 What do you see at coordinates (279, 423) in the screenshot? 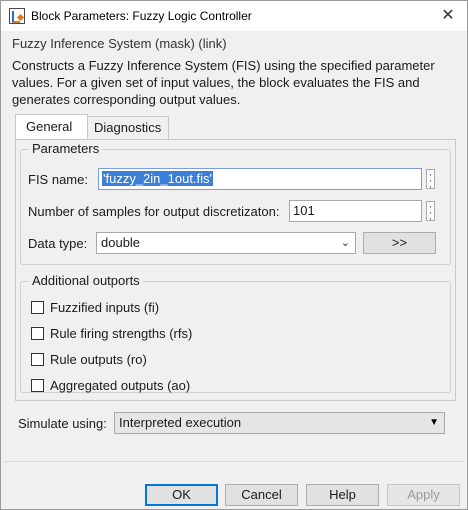
I see `simulate-using-select: Interpreted execution ▼` at bounding box center [279, 423].